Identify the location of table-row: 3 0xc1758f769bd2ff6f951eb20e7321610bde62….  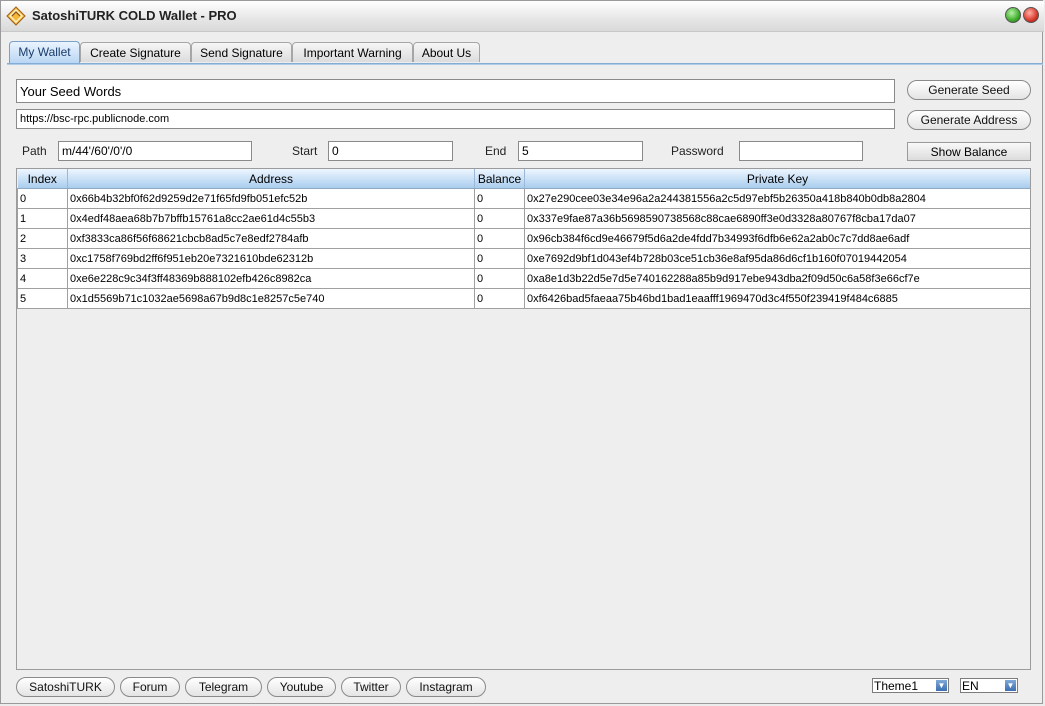
(523, 258).